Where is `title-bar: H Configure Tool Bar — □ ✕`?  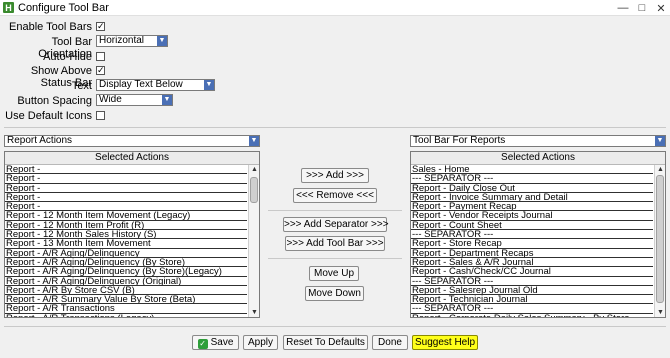 title-bar: H Configure Tool Bar — □ ✕ is located at coordinates (335, 8).